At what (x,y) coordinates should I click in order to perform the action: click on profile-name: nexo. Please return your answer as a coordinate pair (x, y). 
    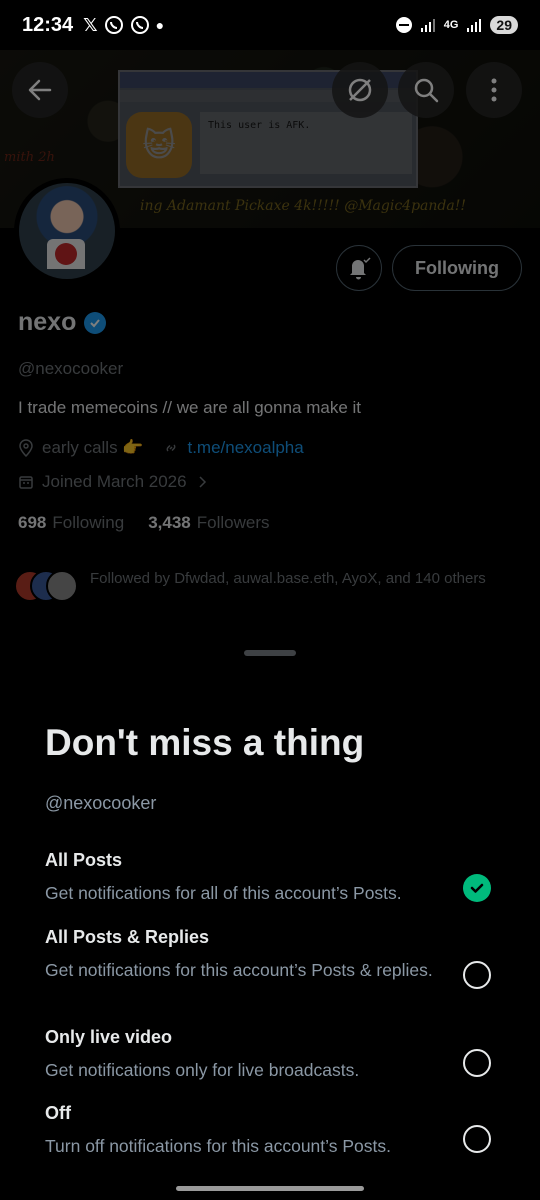
    Looking at the image, I should click on (47, 322).